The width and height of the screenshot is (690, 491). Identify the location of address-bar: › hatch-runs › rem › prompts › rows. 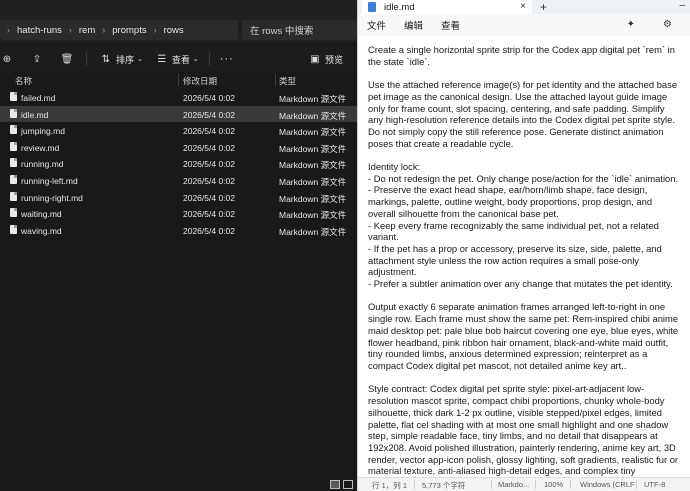
(119, 30).